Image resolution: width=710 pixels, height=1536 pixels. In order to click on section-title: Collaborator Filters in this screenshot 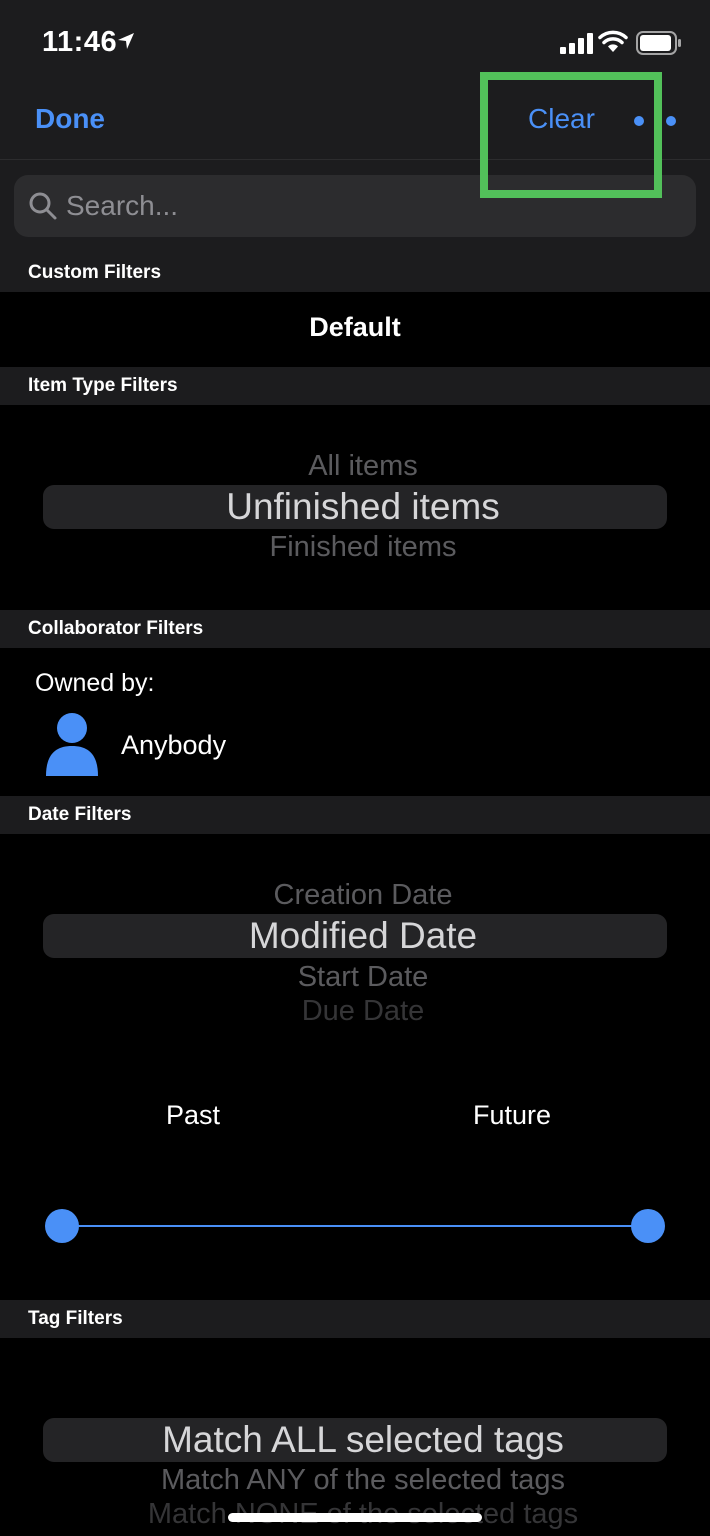, I will do `click(116, 628)`.